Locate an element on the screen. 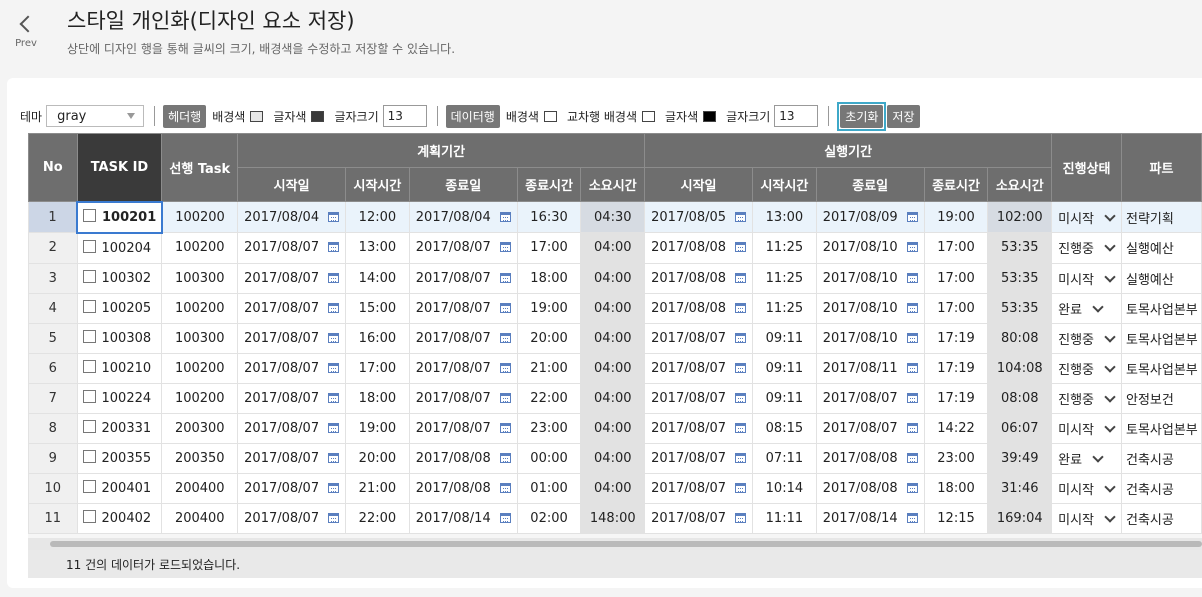  task-id-cell: 100210 is located at coordinates (119, 368).